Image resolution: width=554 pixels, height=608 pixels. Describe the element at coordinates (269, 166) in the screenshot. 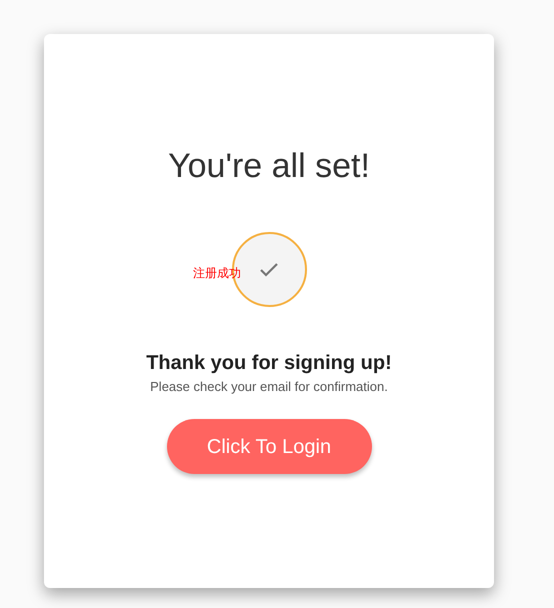

I see `title: You're all set!` at that location.